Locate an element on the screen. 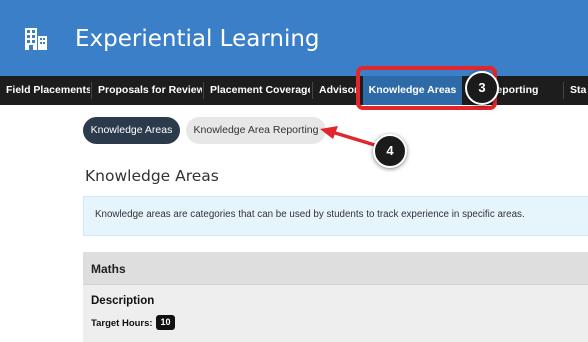  nav-item-placement-coverage: Placement Coverage is located at coordinates (260, 90).